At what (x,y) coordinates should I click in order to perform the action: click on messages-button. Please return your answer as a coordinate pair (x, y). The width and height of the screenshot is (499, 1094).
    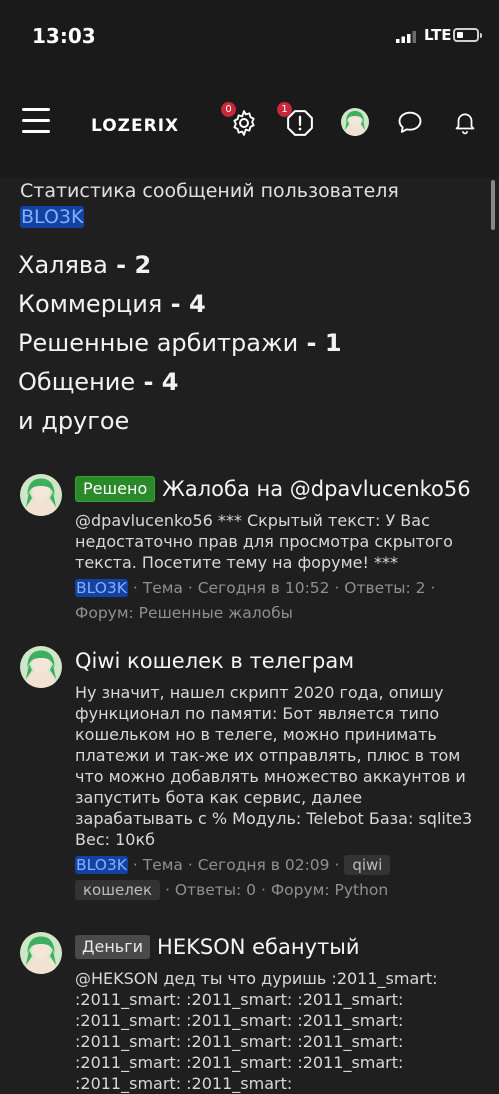
    Looking at the image, I should click on (411, 123).